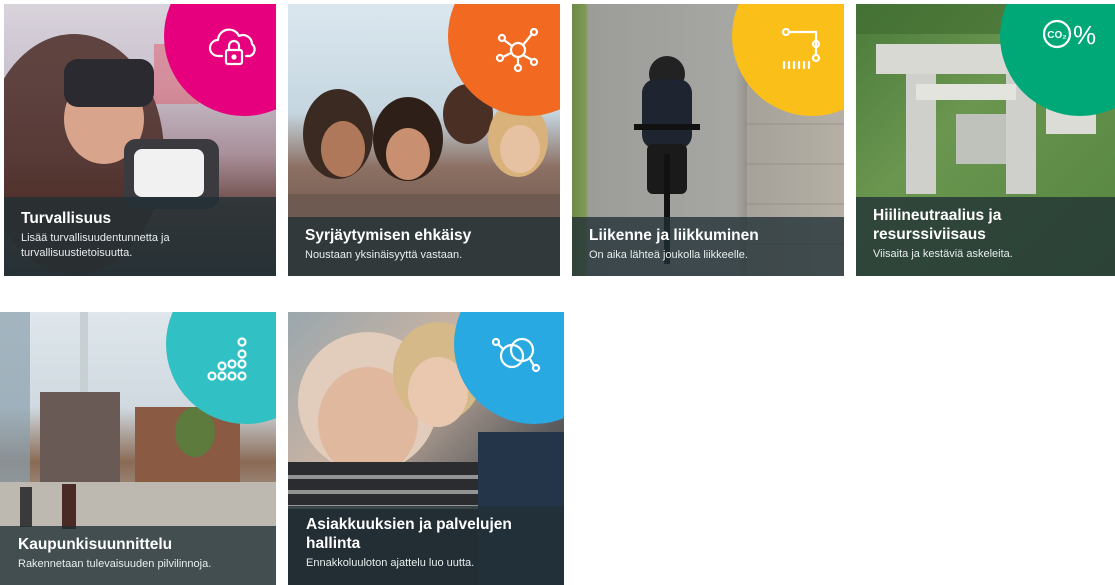  I want to click on percent-label: %, so click(1084, 35).